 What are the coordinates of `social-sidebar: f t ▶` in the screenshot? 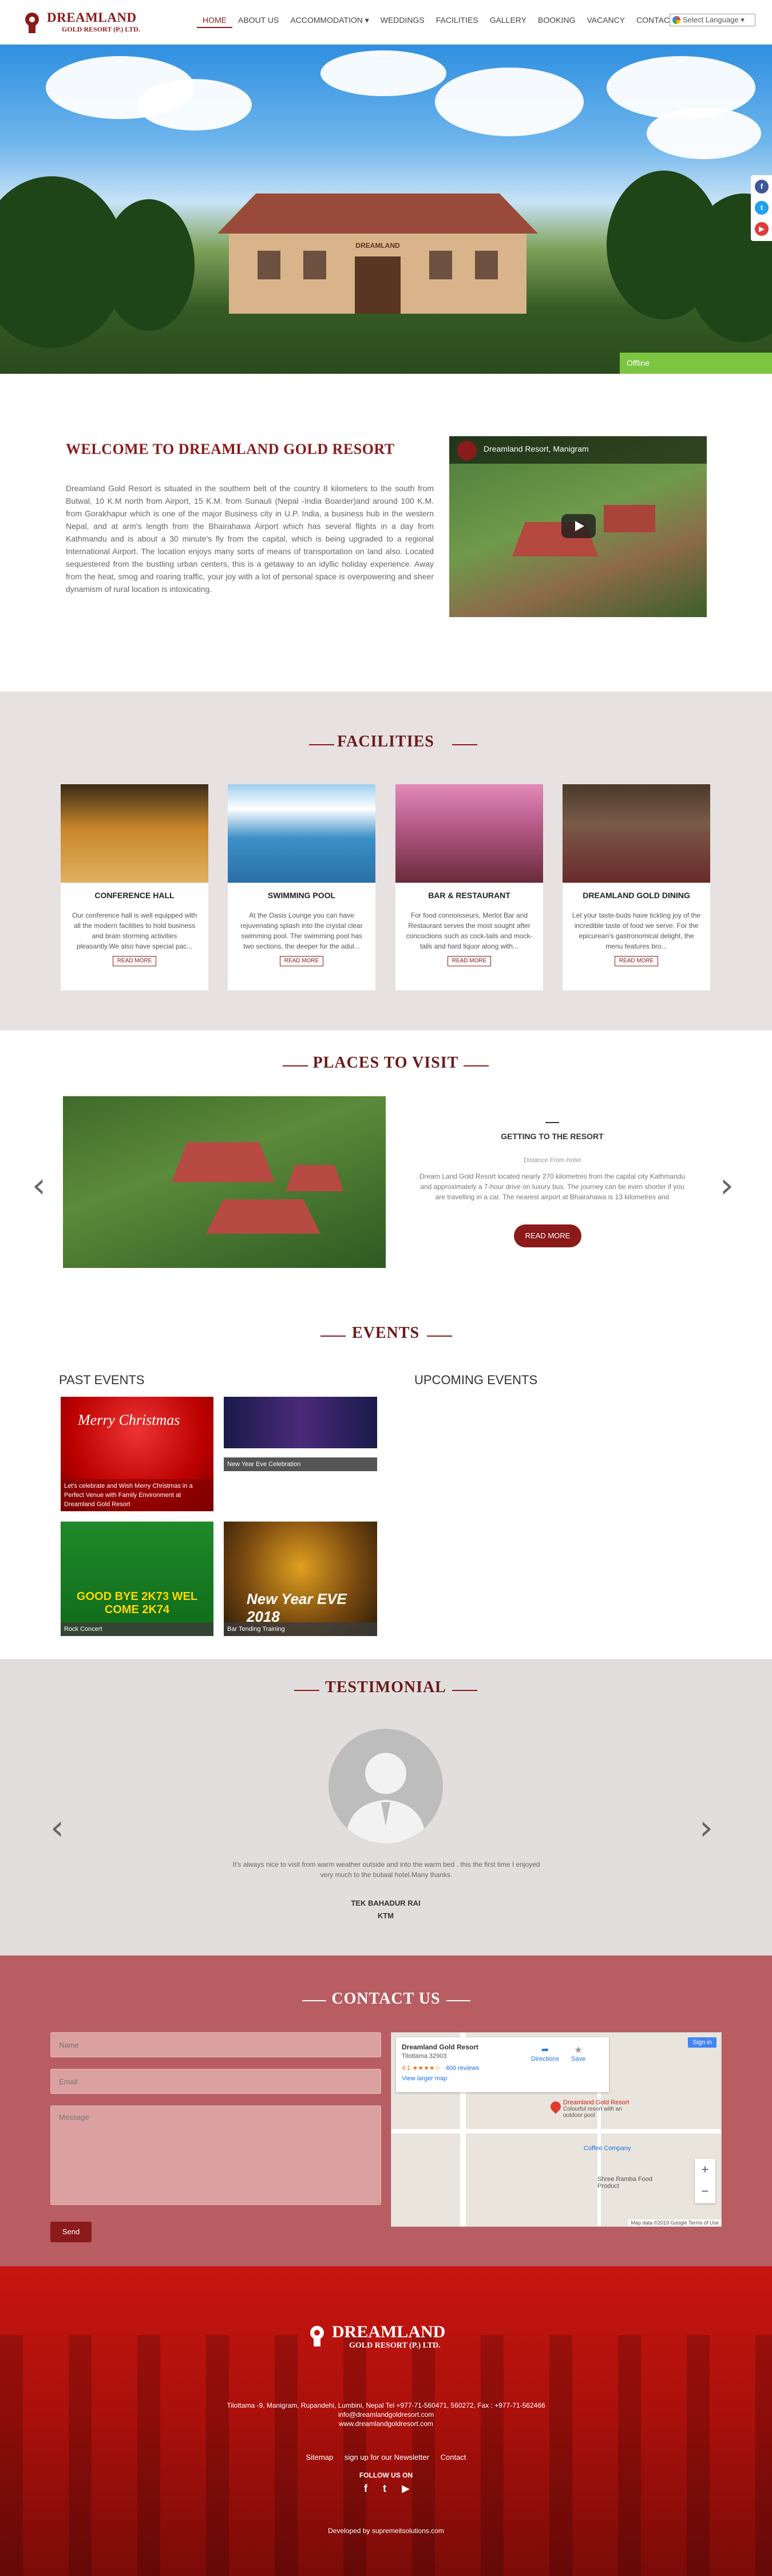 It's located at (761, 208).